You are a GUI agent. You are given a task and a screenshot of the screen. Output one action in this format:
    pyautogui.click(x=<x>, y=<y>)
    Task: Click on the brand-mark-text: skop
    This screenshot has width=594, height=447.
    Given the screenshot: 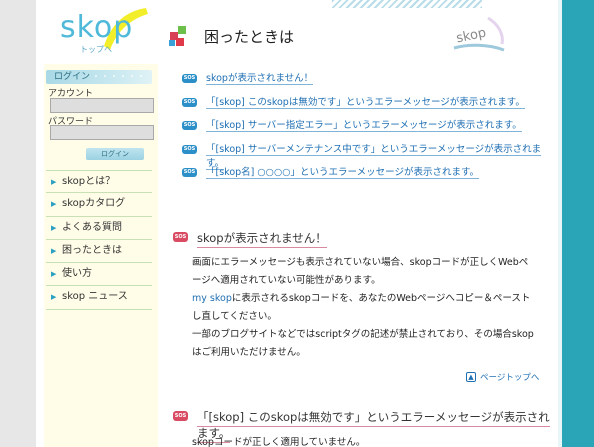 What is the action you would take?
    pyautogui.click(x=471, y=35)
    